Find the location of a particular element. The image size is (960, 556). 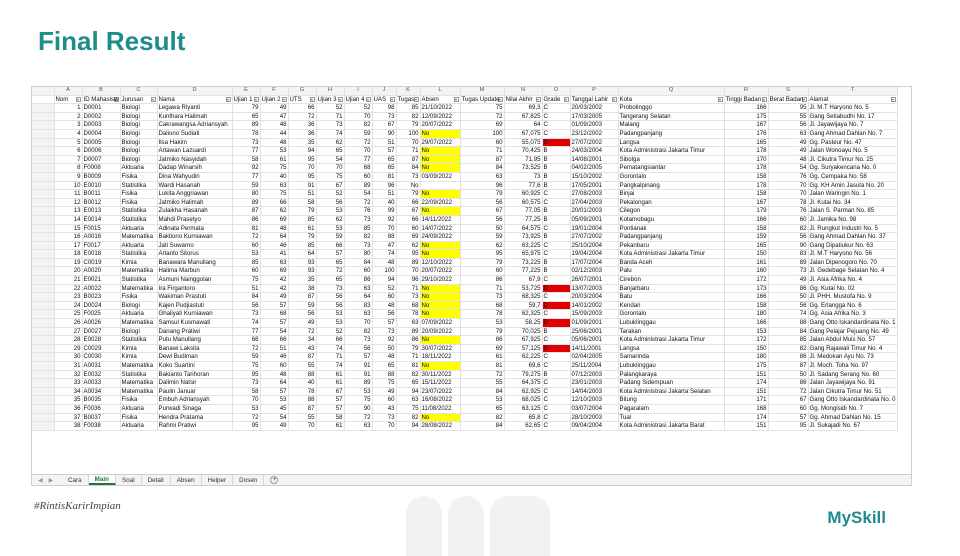

filter-dropdown-icon: ▾ is located at coordinates (392, 99).